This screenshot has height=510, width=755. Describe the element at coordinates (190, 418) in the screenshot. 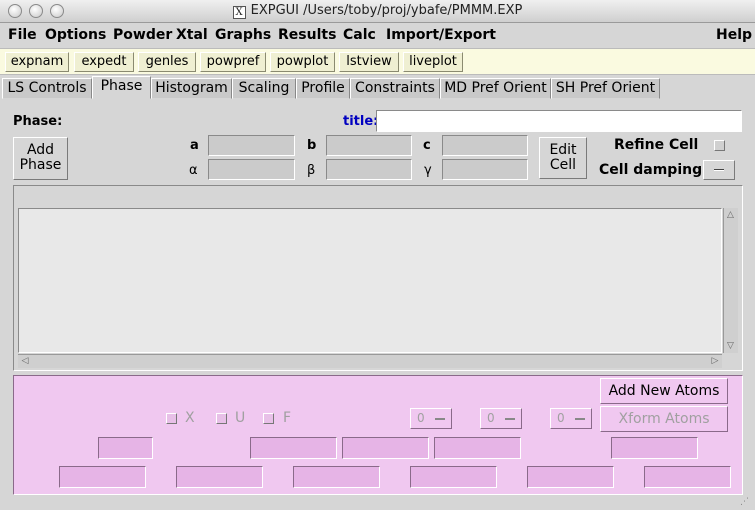

I see `refine-x-label: X` at that location.